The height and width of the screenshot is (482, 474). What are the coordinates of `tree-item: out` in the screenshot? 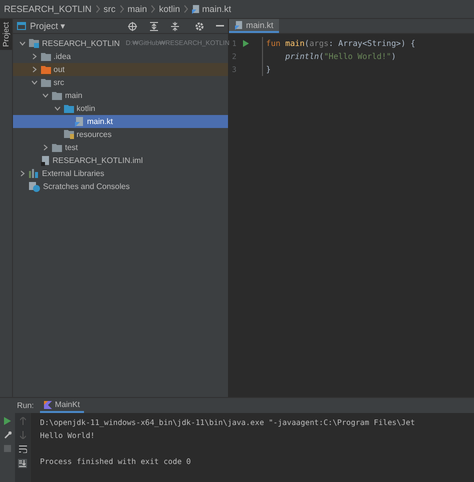 It's located at (120, 69).